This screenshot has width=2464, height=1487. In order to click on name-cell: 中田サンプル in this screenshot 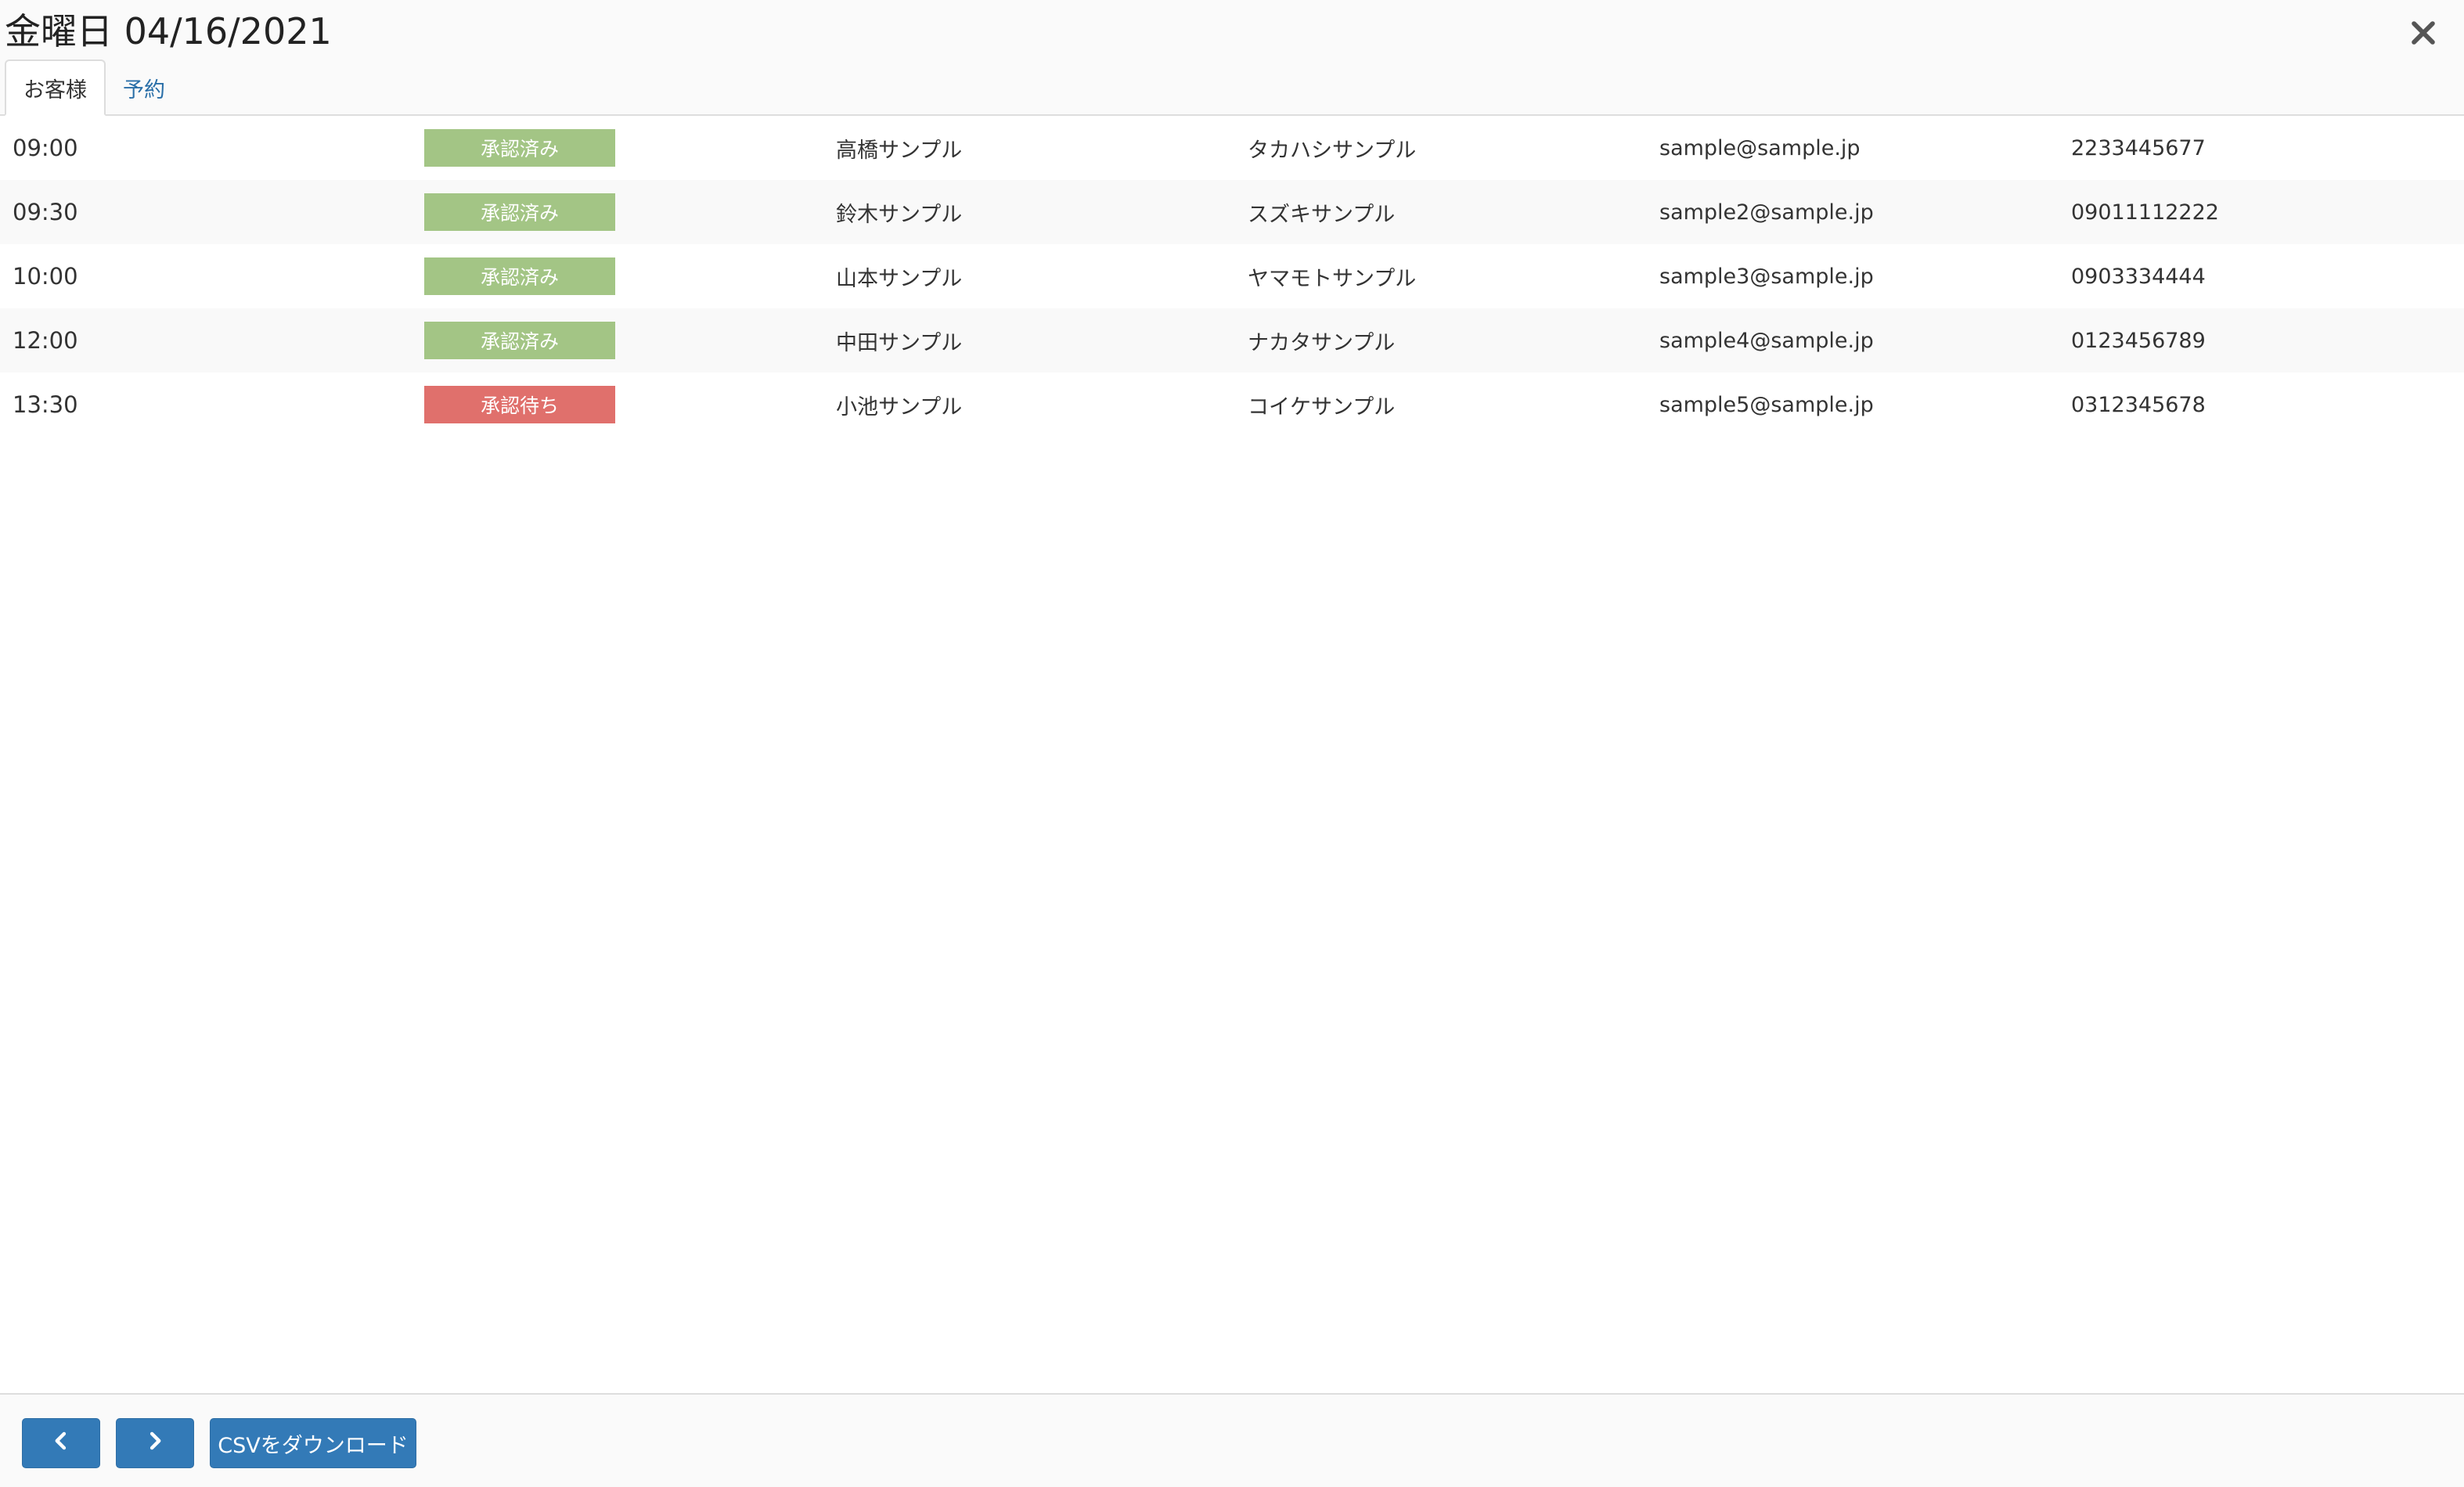, I will do `click(900, 343)`.